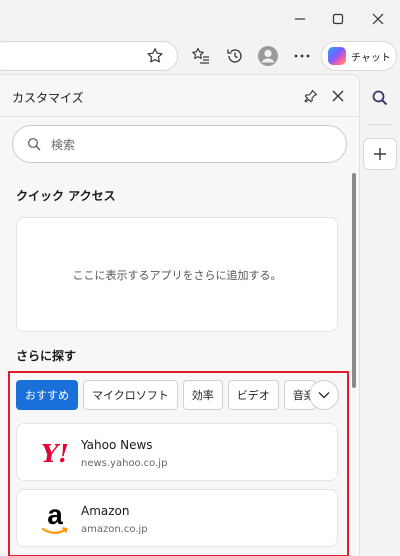  What do you see at coordinates (200, 19) in the screenshot?
I see `window-title-bar` at bounding box center [200, 19].